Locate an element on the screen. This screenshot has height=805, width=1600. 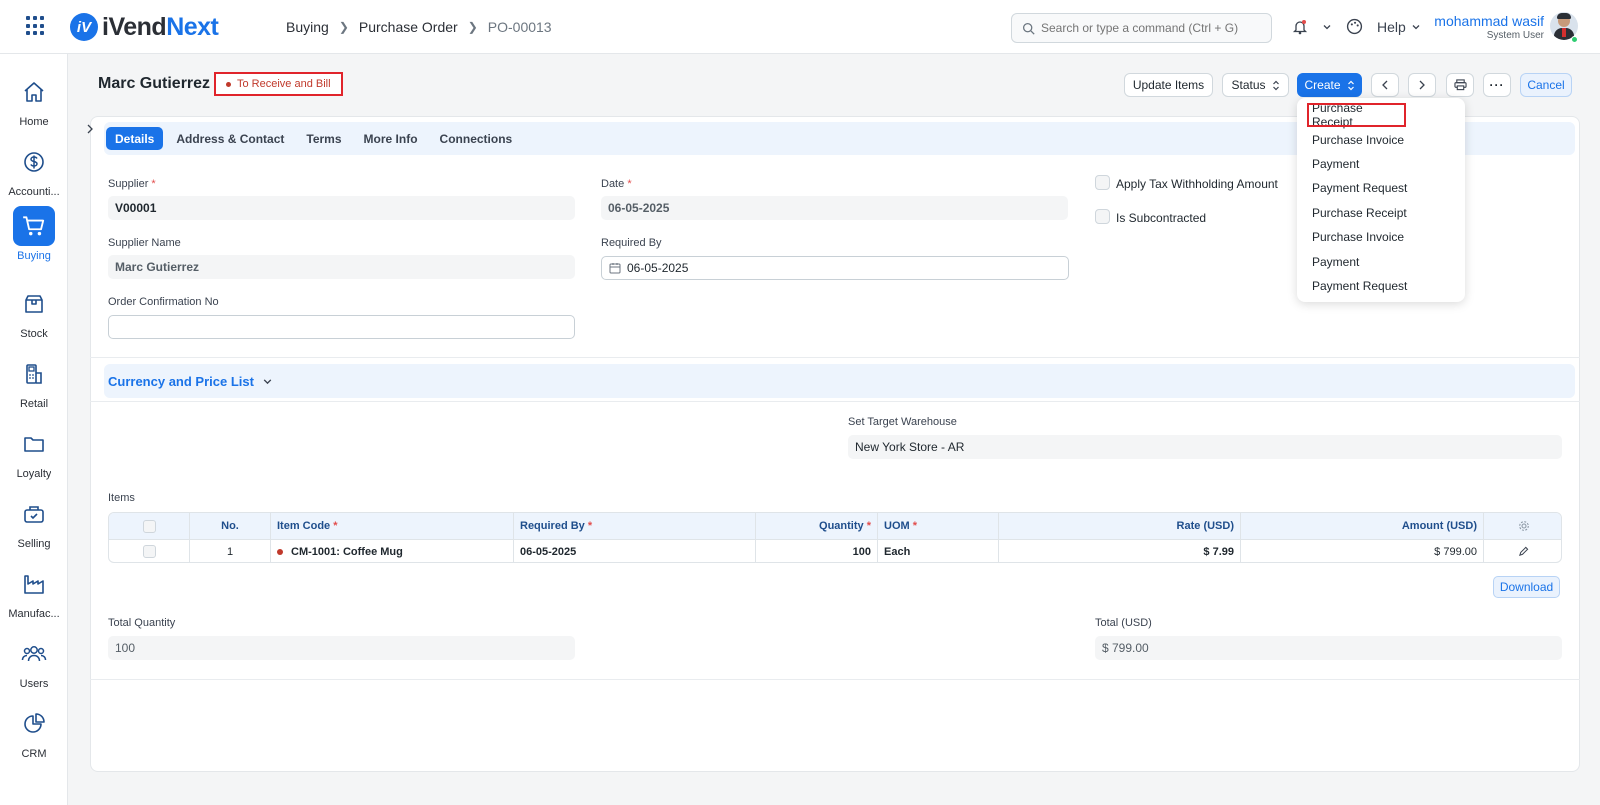
sidebar-item-buying: Buying is located at coordinates (34, 240).